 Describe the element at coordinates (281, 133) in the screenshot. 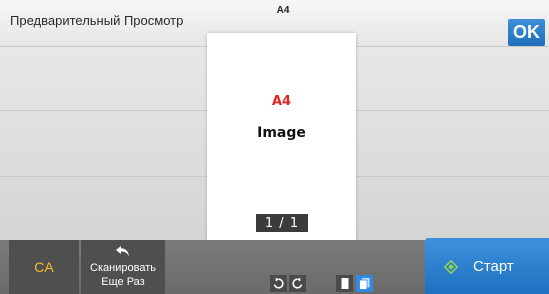

I see `preview-content-text: Image` at that location.